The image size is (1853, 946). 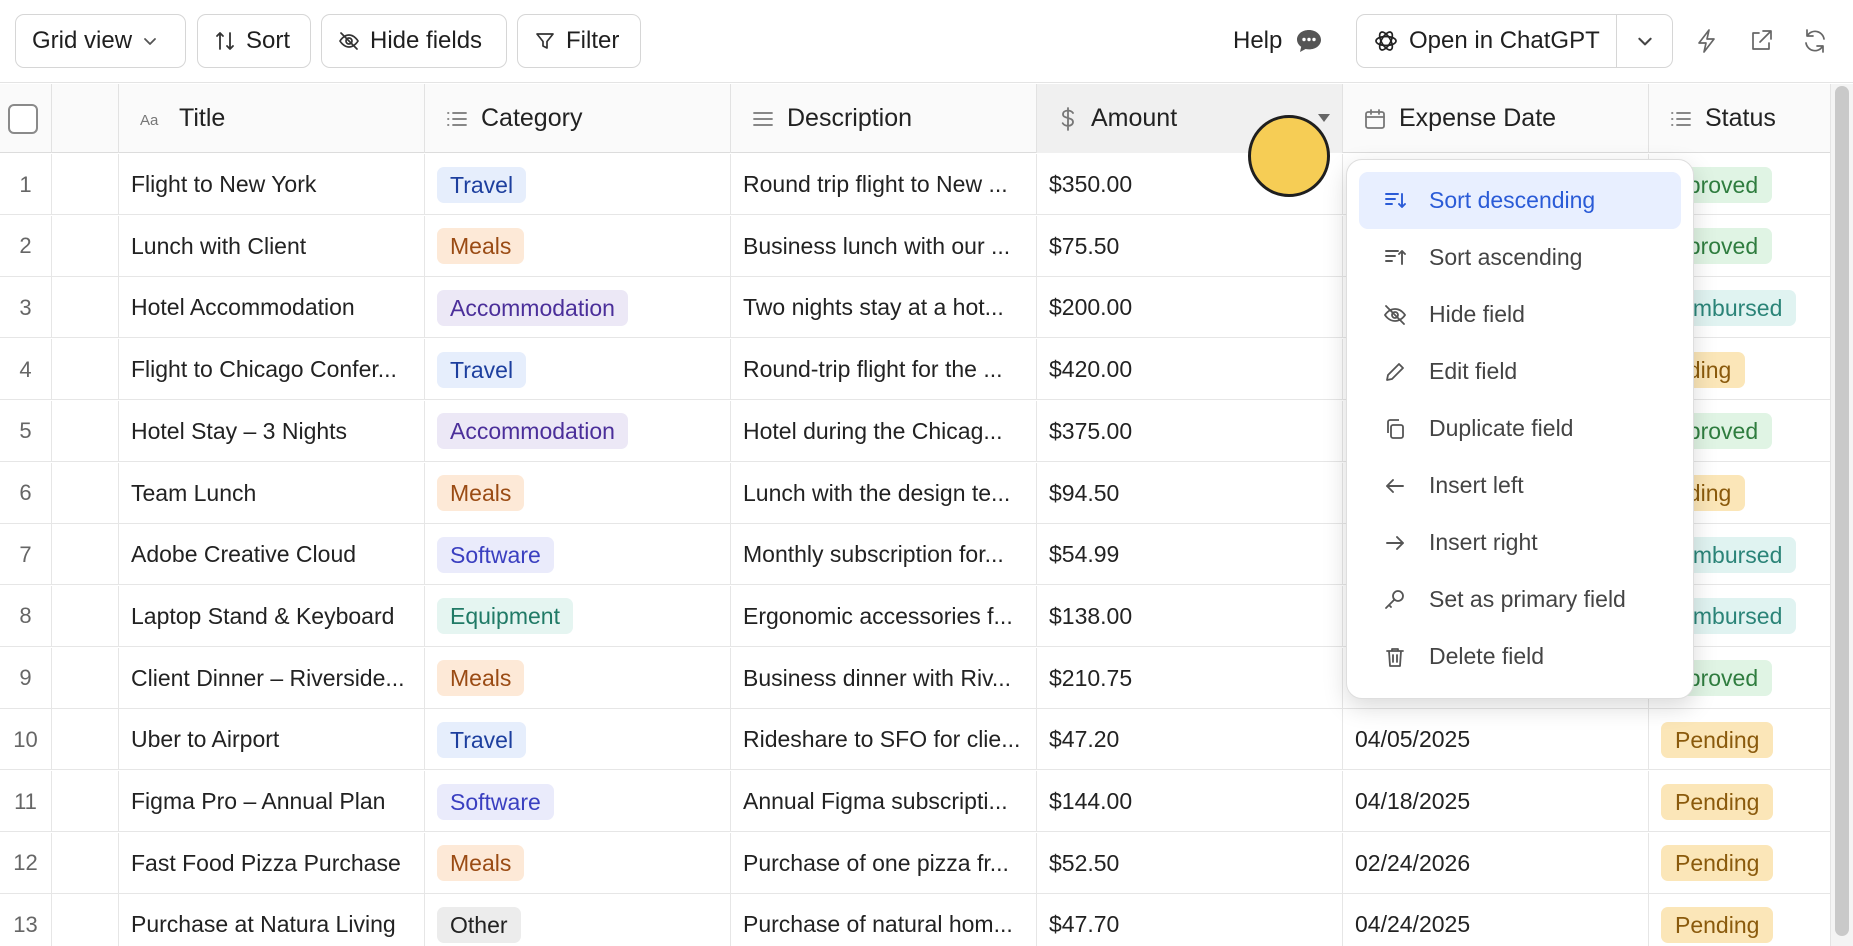 What do you see at coordinates (1496, 863) in the screenshot?
I see `cell-expense-date: 02/24/2026` at bounding box center [1496, 863].